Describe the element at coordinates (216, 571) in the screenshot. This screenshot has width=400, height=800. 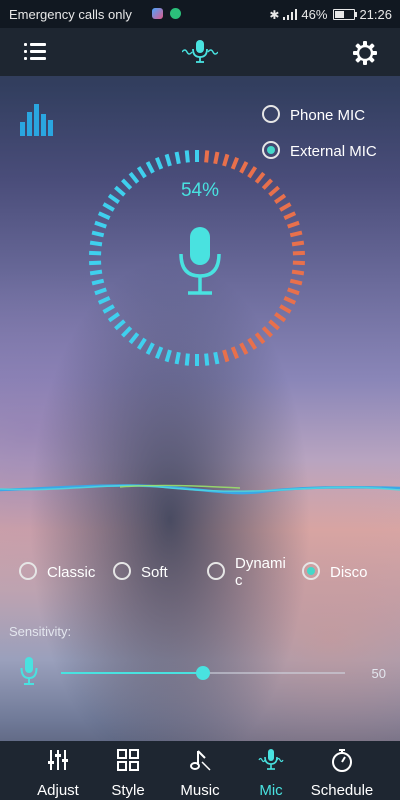
I see `dynamic-radio` at that location.